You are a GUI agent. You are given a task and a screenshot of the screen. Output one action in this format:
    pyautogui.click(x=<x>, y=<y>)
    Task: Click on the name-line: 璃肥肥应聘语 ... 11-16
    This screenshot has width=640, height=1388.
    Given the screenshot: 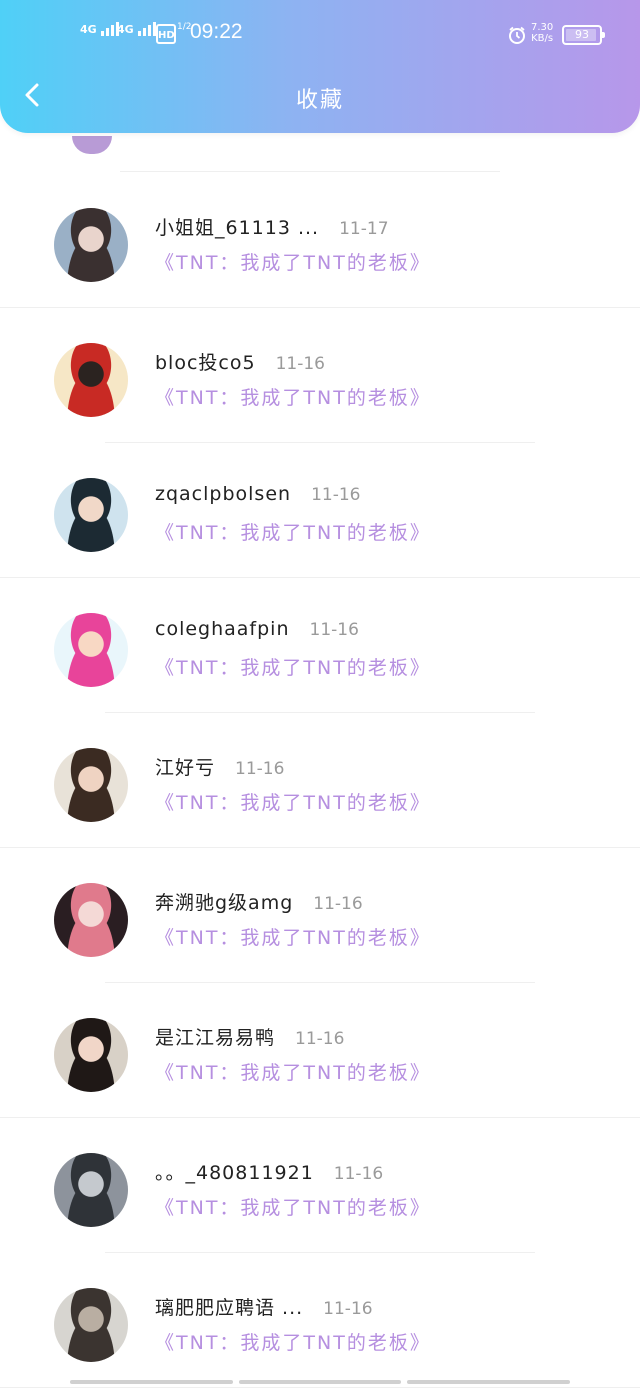 What is the action you would take?
    pyautogui.click(x=264, y=1306)
    